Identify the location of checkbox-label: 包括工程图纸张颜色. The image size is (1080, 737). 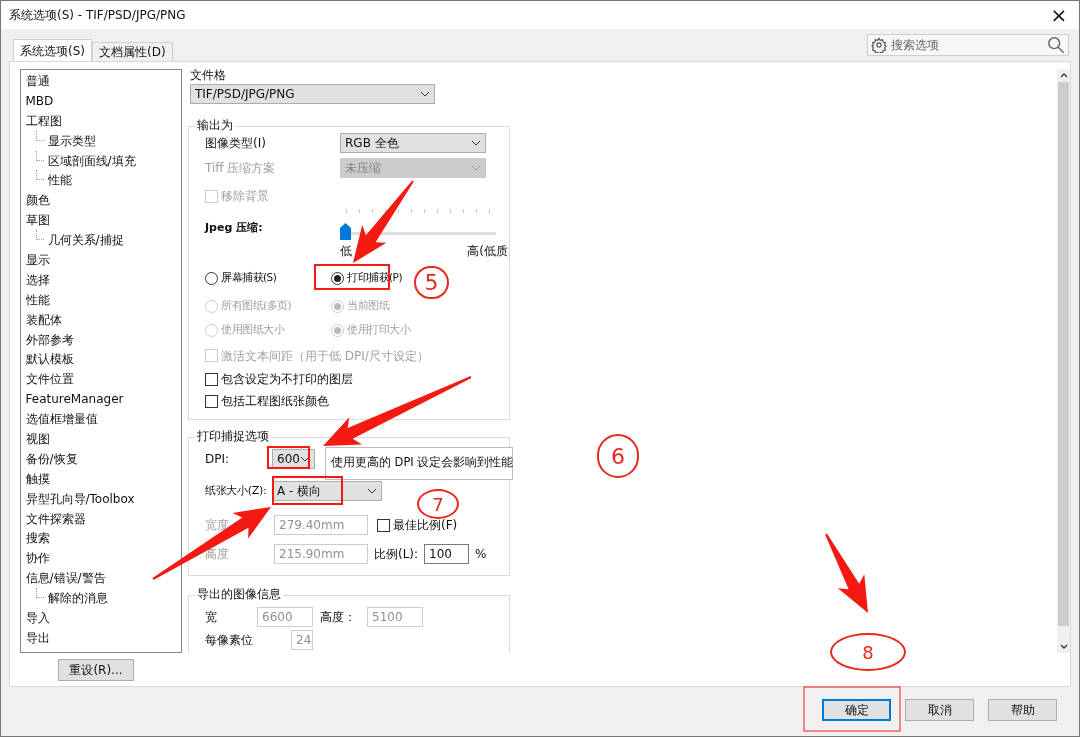
(275, 401).